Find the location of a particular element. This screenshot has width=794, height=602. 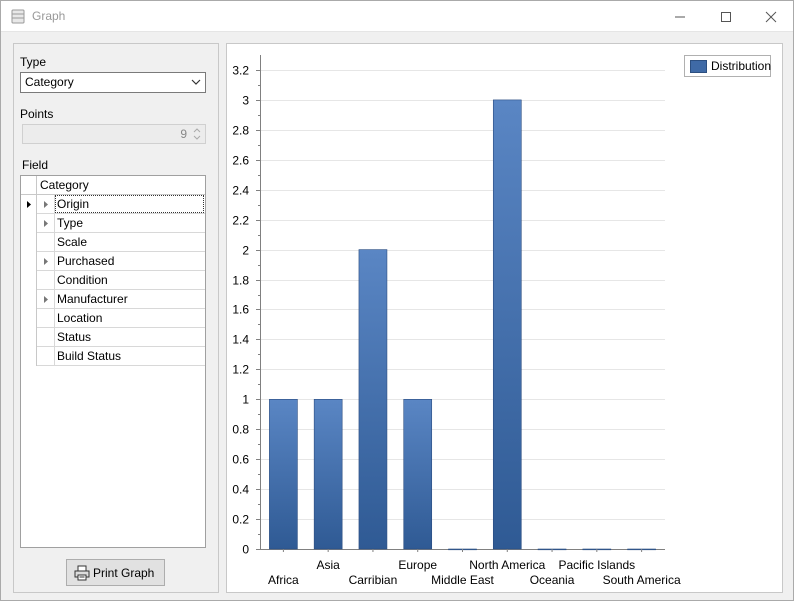

chart-legend: Distribution is located at coordinates (727, 66).